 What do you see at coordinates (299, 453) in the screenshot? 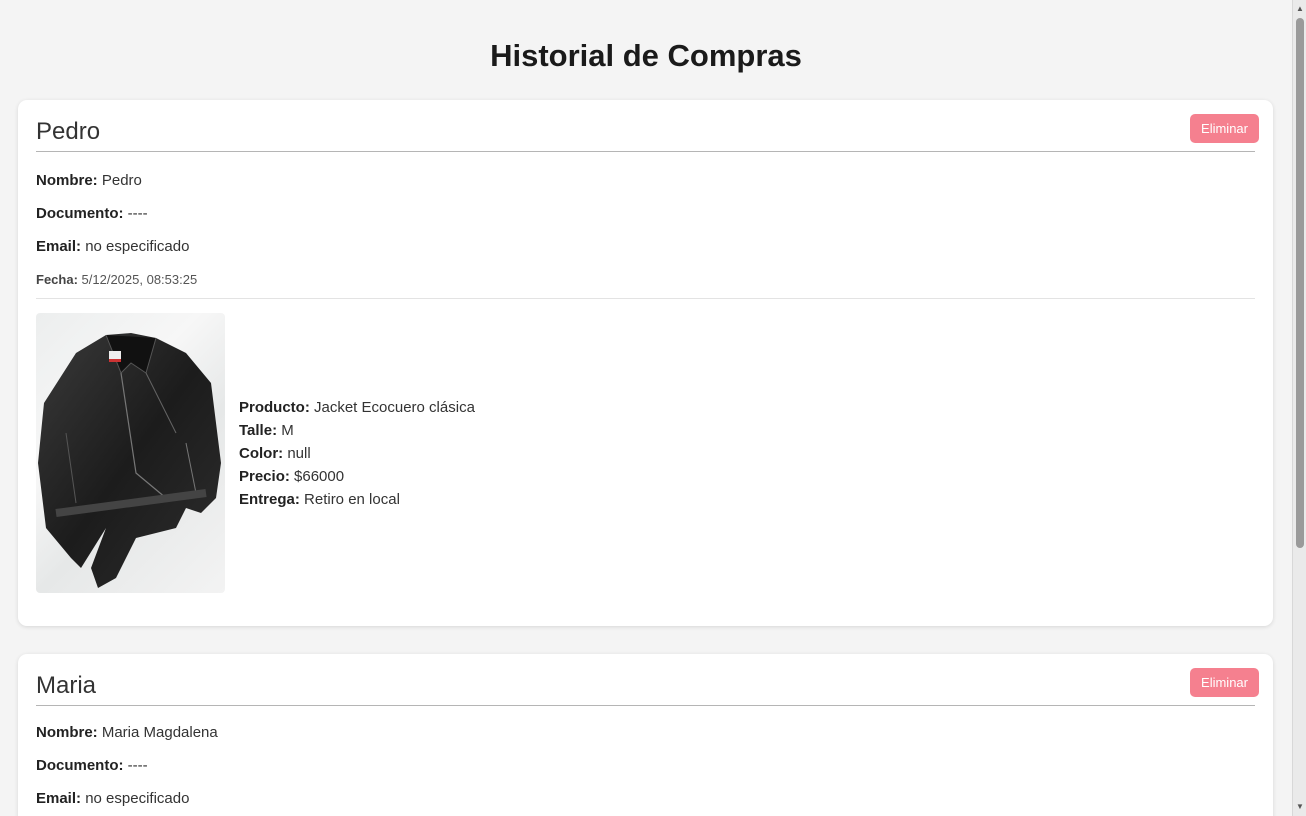
I see `value-color: null` at bounding box center [299, 453].